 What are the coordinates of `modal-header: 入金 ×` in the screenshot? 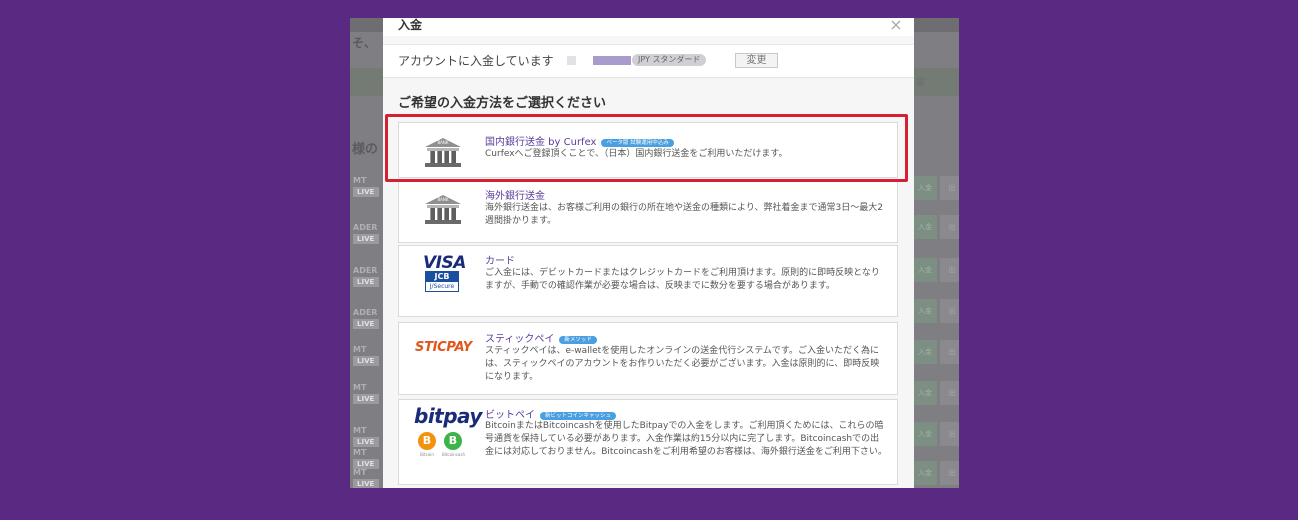 It's located at (648, 27).